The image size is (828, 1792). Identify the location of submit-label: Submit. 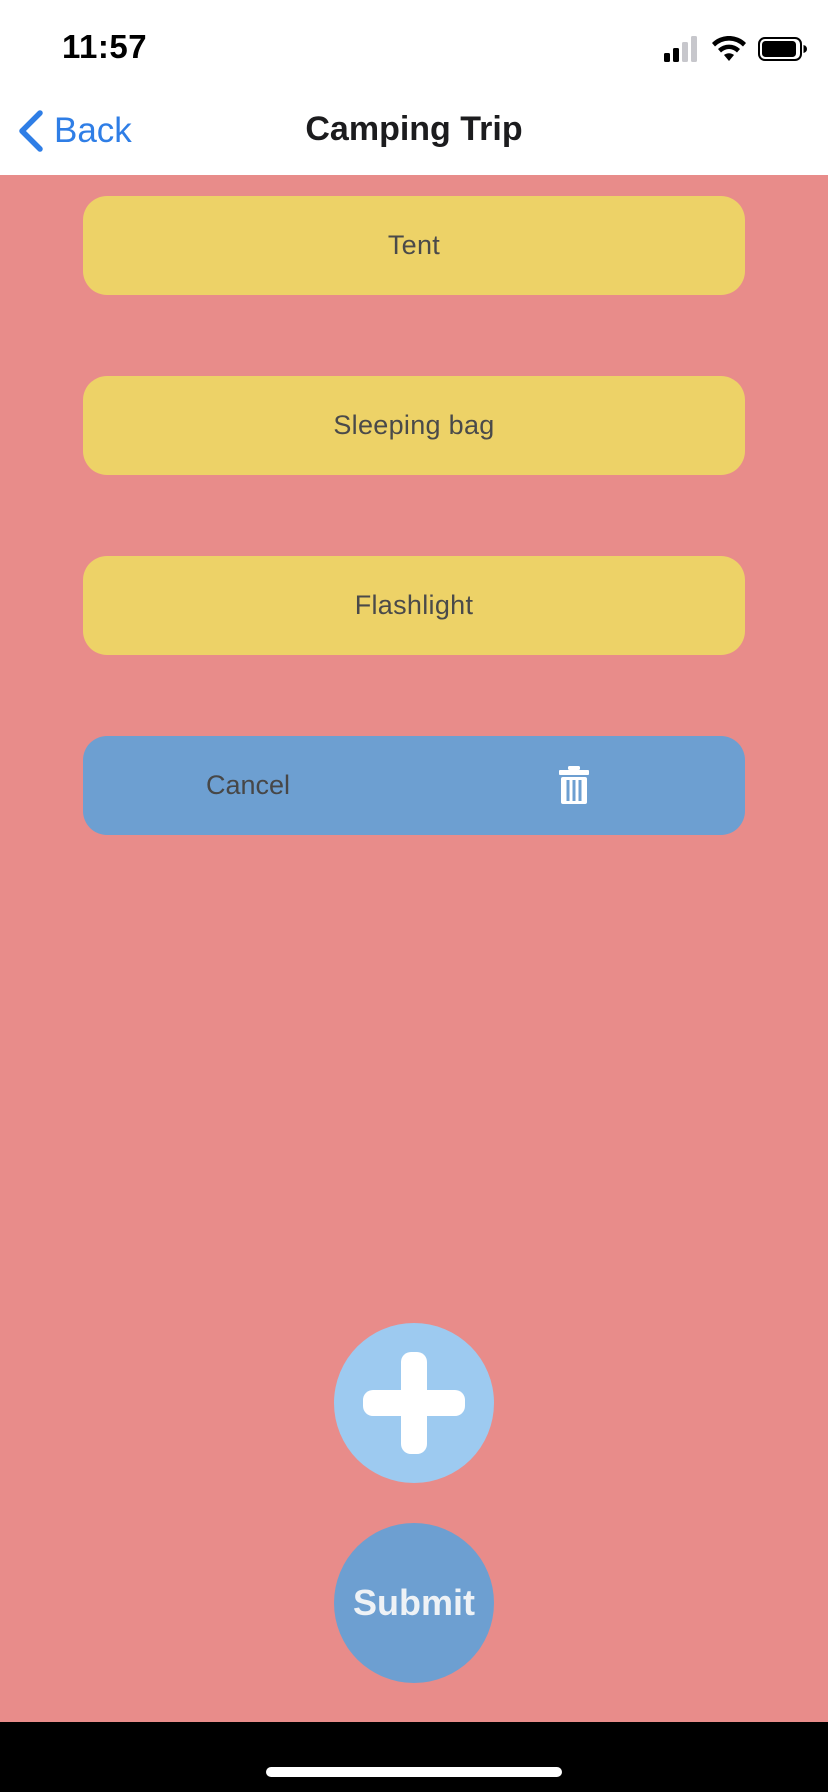
(414, 1602).